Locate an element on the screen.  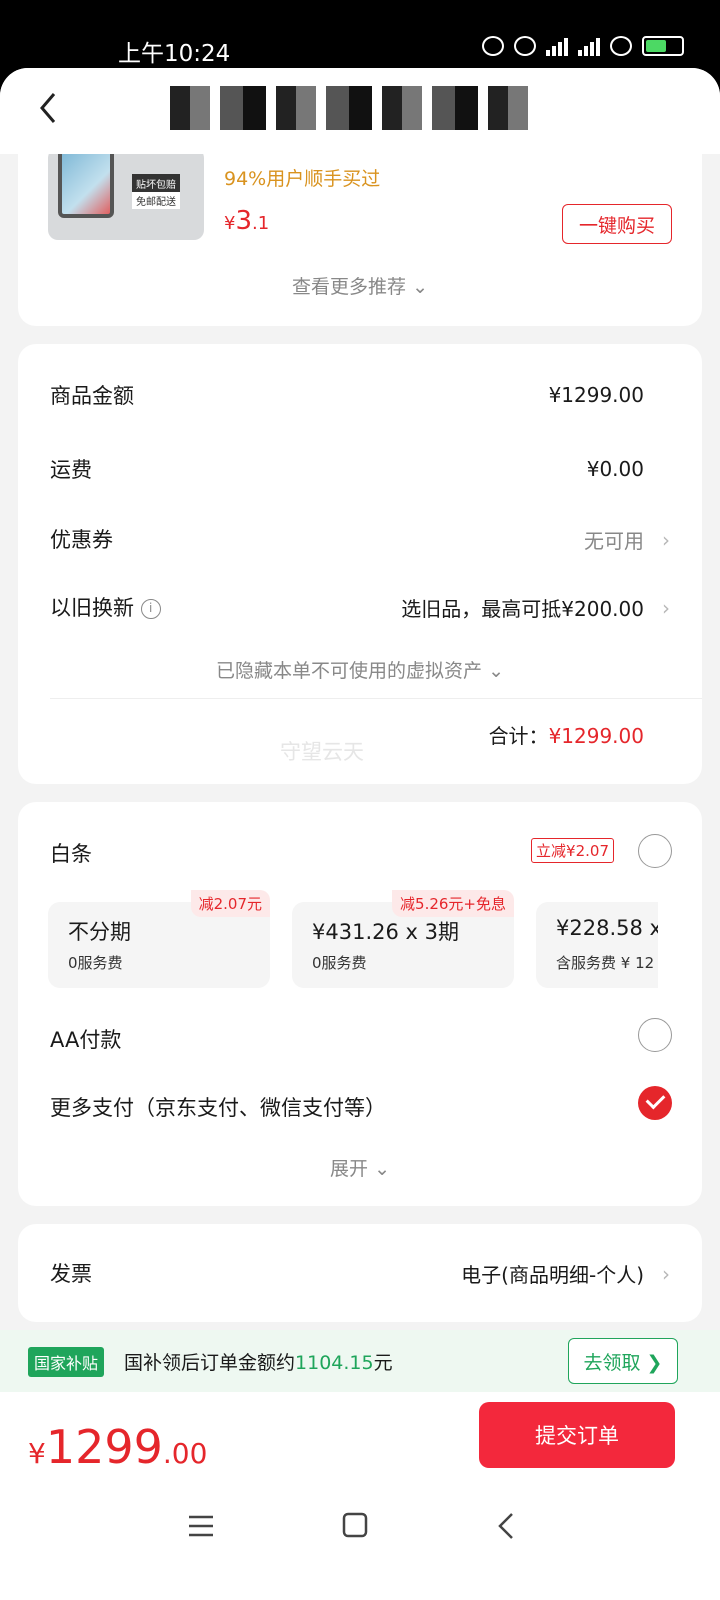
watermark: 守望云天 is located at coordinates (322, 752).